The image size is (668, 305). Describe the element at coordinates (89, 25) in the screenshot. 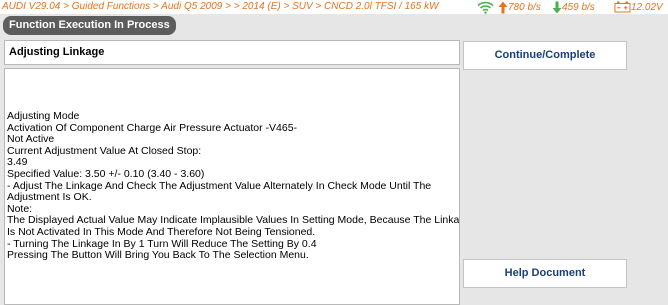

I see `function-status-pill: Function Execution In Process` at that location.